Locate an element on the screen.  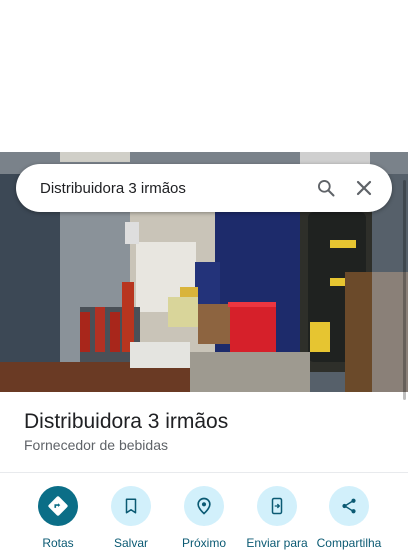
place-category: Fornecedor de bebidas is located at coordinates (96, 445).